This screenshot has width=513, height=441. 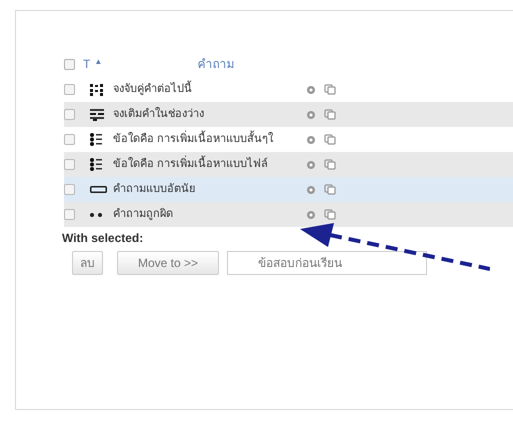 What do you see at coordinates (327, 263) in the screenshot?
I see `category-select: ข้อสอบก่อนเรียน` at bounding box center [327, 263].